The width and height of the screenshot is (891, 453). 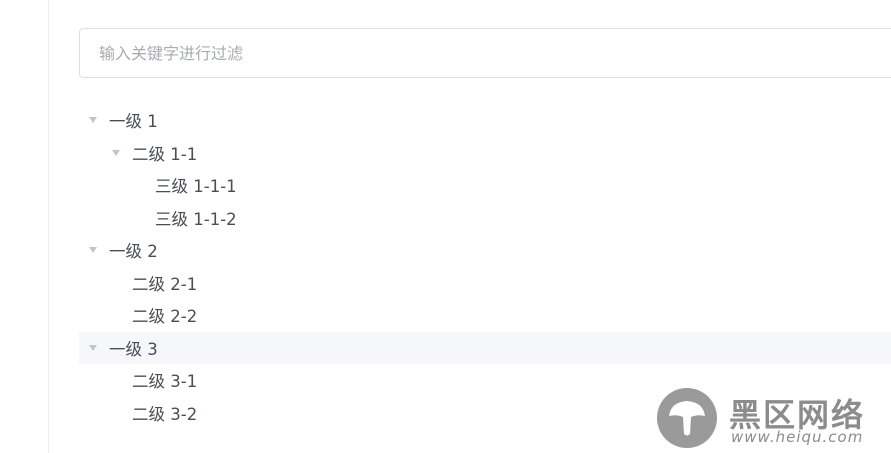 I want to click on tree-node-label: 一级 2, so click(x=133, y=252).